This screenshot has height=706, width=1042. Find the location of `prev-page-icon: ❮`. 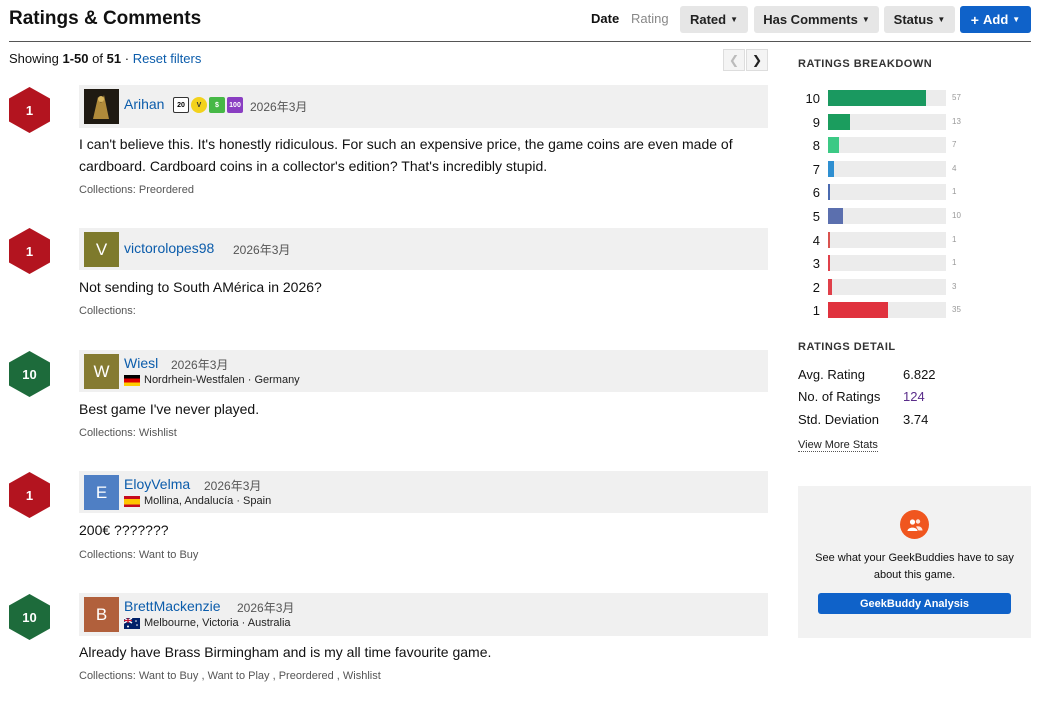

prev-page-icon: ❮ is located at coordinates (734, 60).